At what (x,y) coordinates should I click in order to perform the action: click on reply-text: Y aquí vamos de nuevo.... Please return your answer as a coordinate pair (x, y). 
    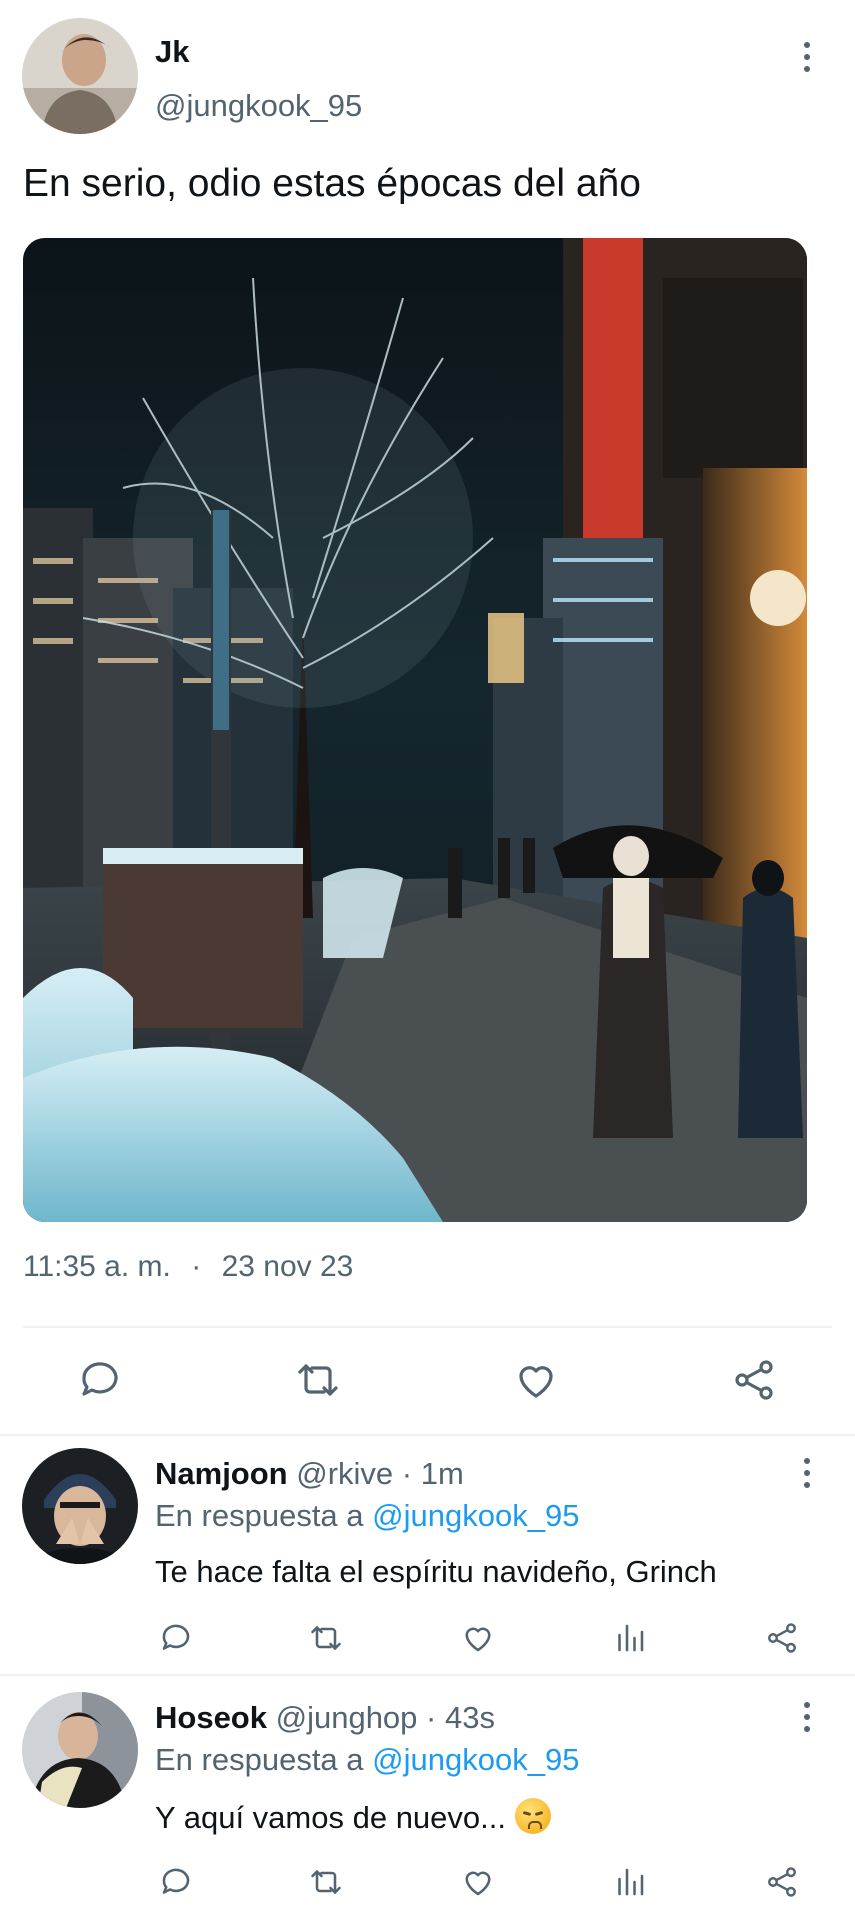
    Looking at the image, I should click on (330, 1817).